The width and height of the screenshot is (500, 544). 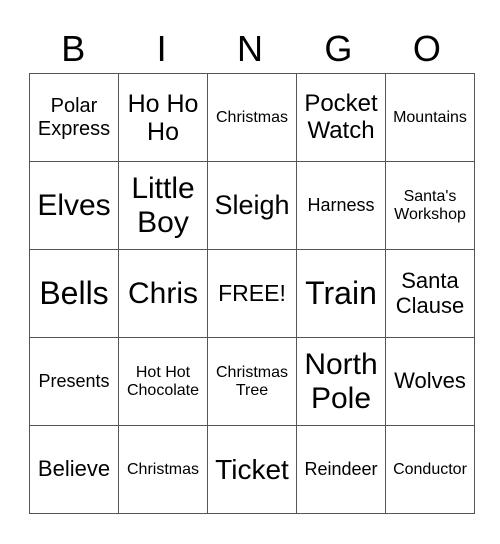 I want to click on bingo-cell: Pocket Watch, so click(x=341, y=117).